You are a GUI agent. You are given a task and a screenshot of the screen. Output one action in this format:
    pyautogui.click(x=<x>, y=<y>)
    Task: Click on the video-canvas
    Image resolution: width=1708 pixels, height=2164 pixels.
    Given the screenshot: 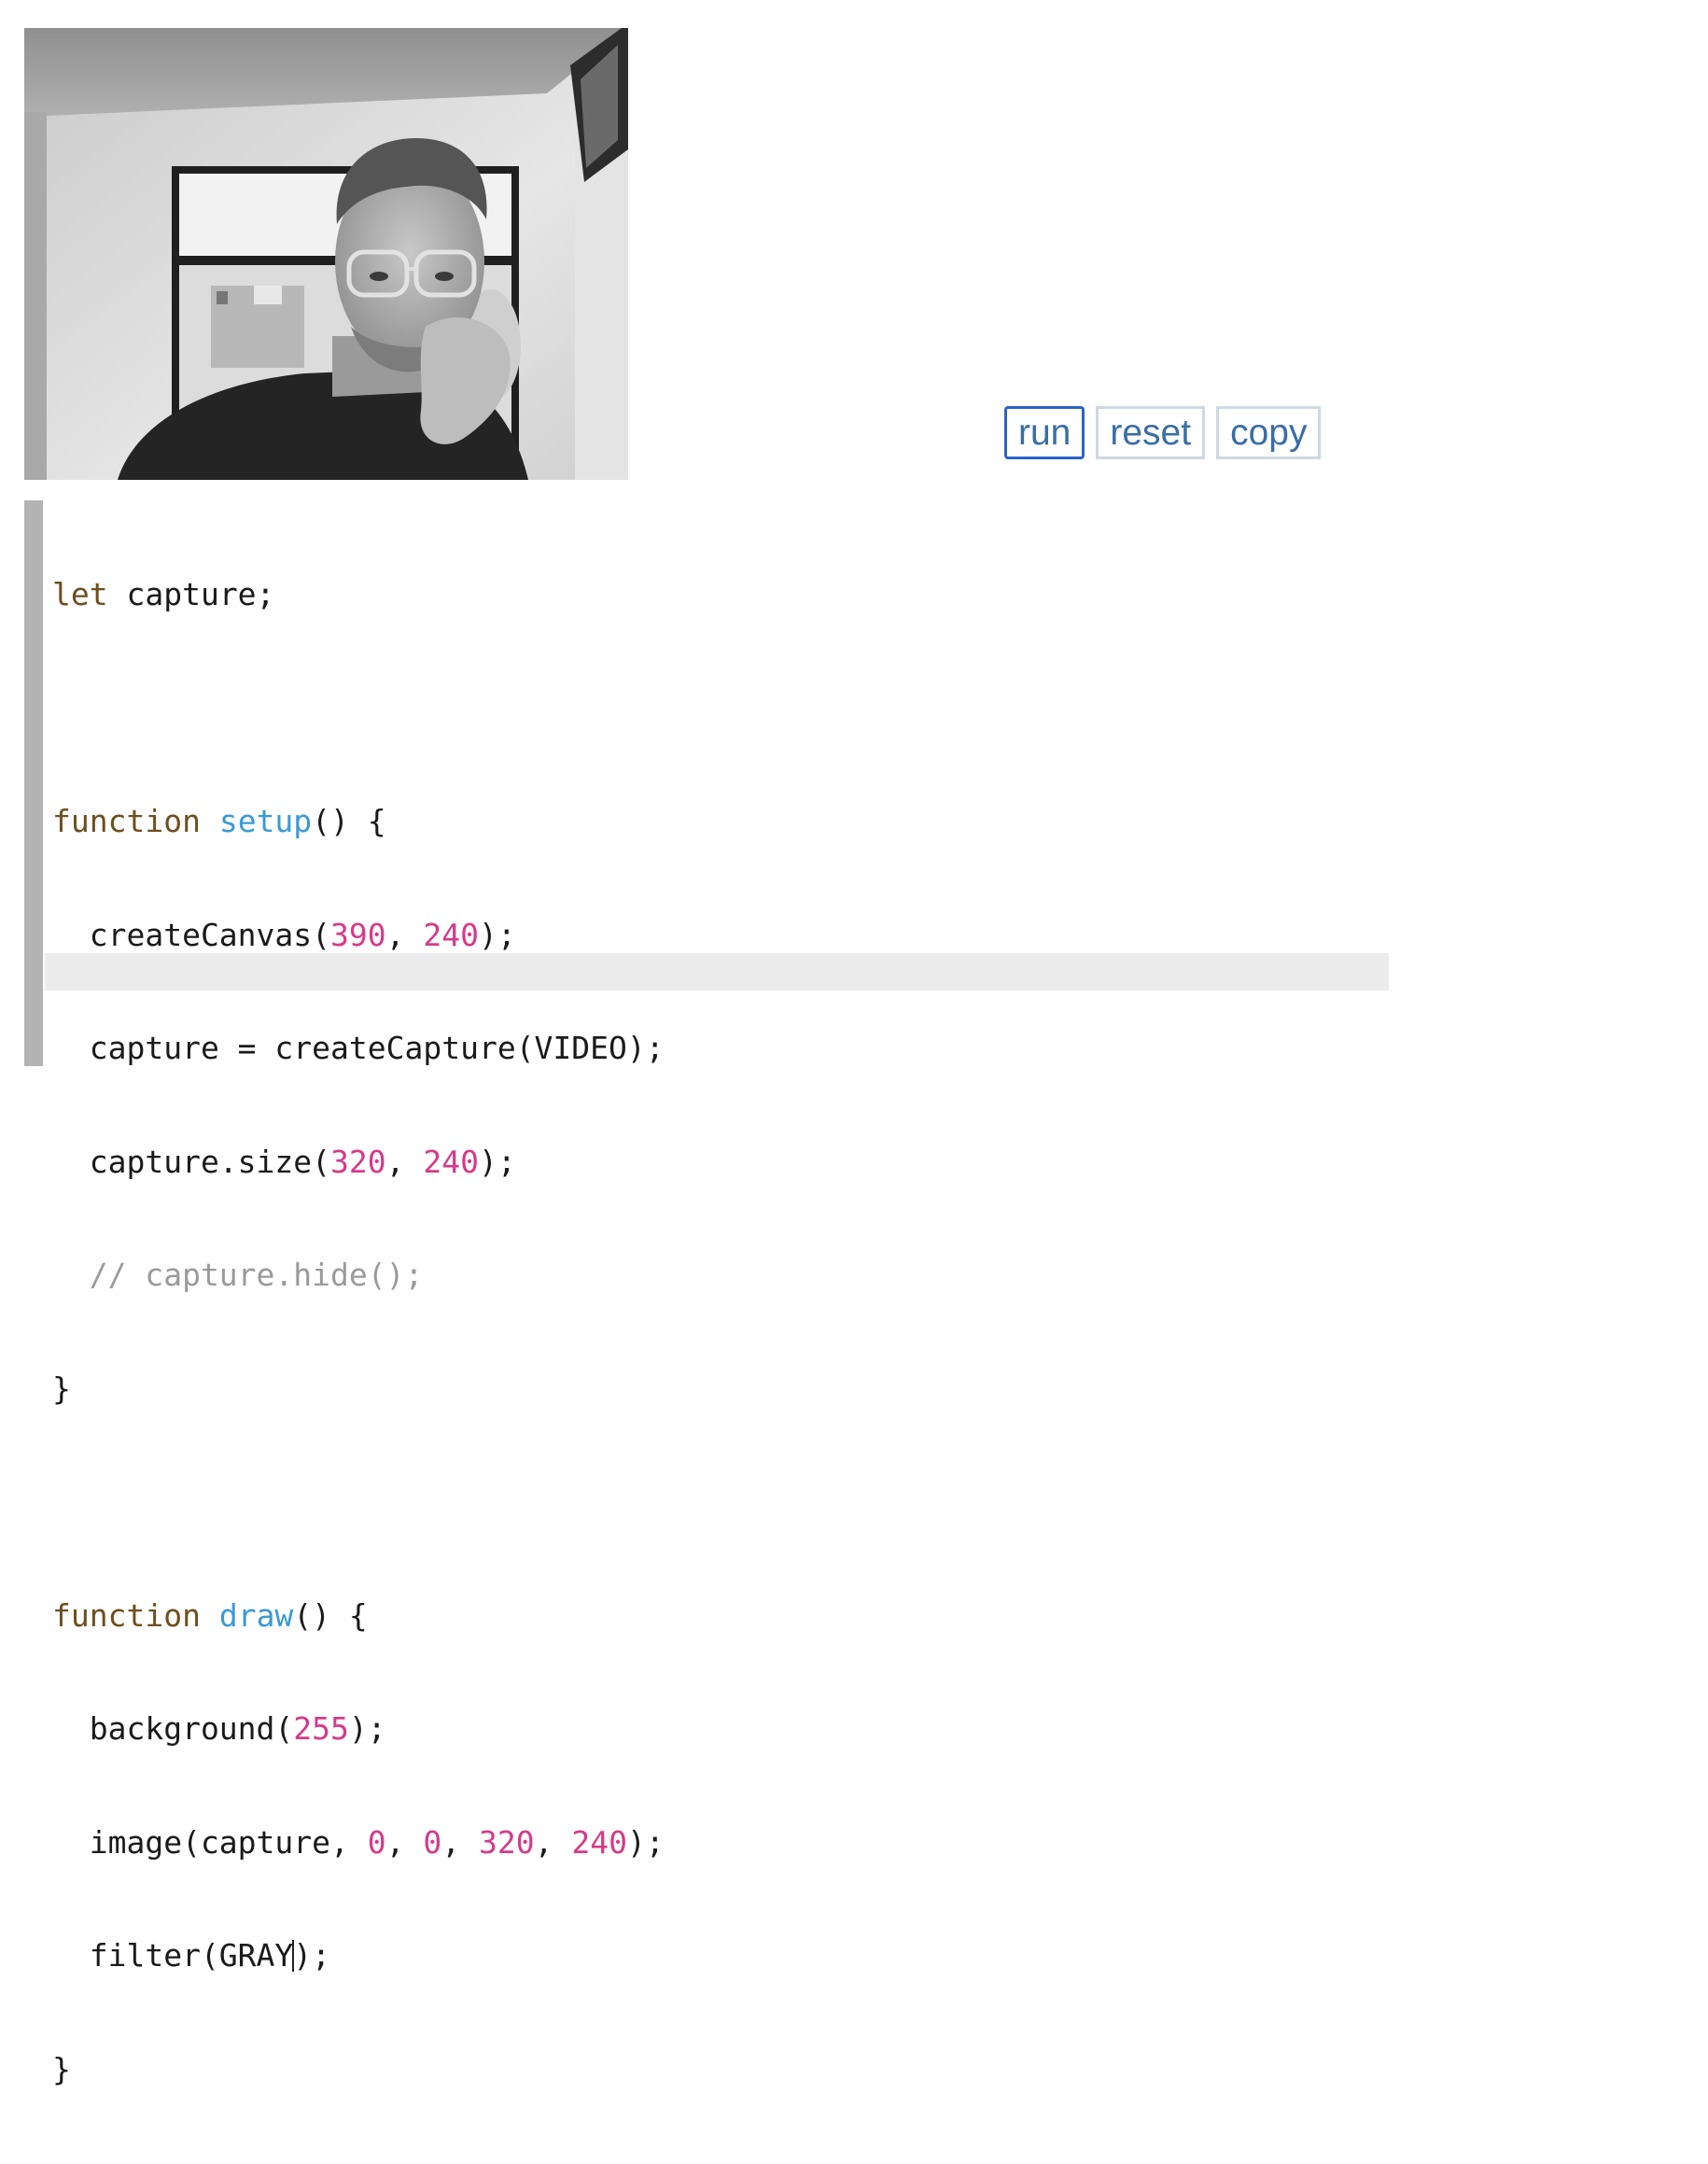 What is the action you would take?
    pyautogui.click(x=326, y=254)
    